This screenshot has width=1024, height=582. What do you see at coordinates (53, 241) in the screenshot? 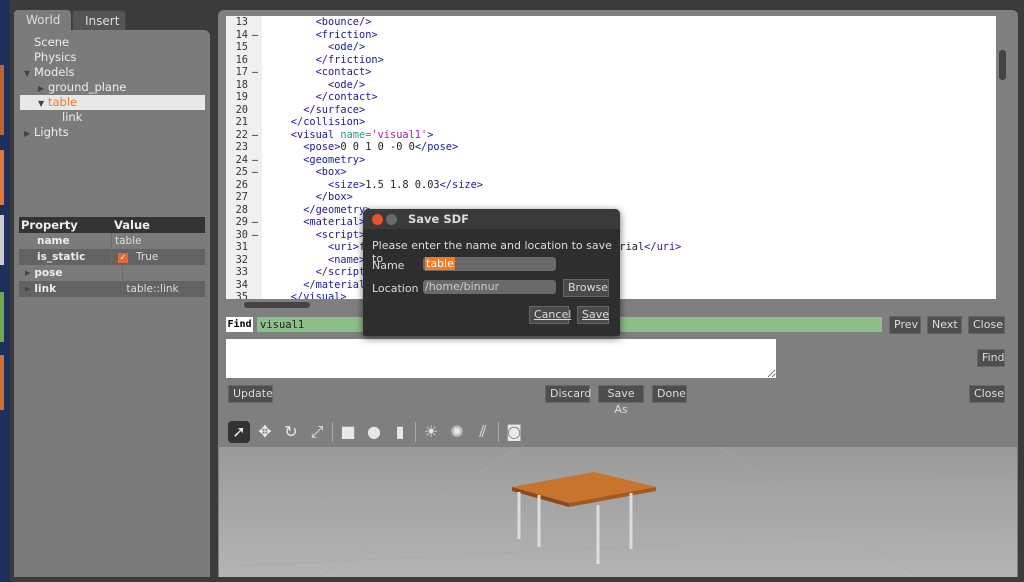
I see `property-key: name` at bounding box center [53, 241].